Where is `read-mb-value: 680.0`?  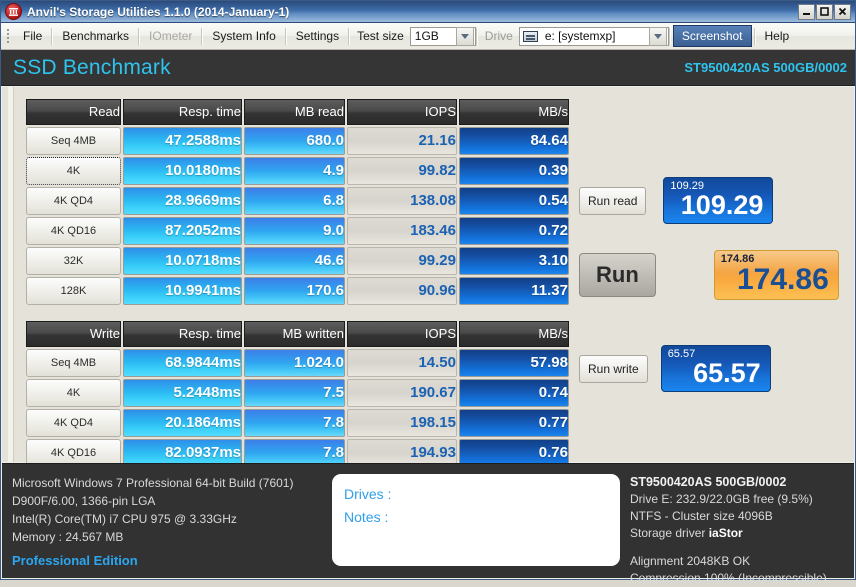
read-mb-value: 680.0 is located at coordinates (294, 141).